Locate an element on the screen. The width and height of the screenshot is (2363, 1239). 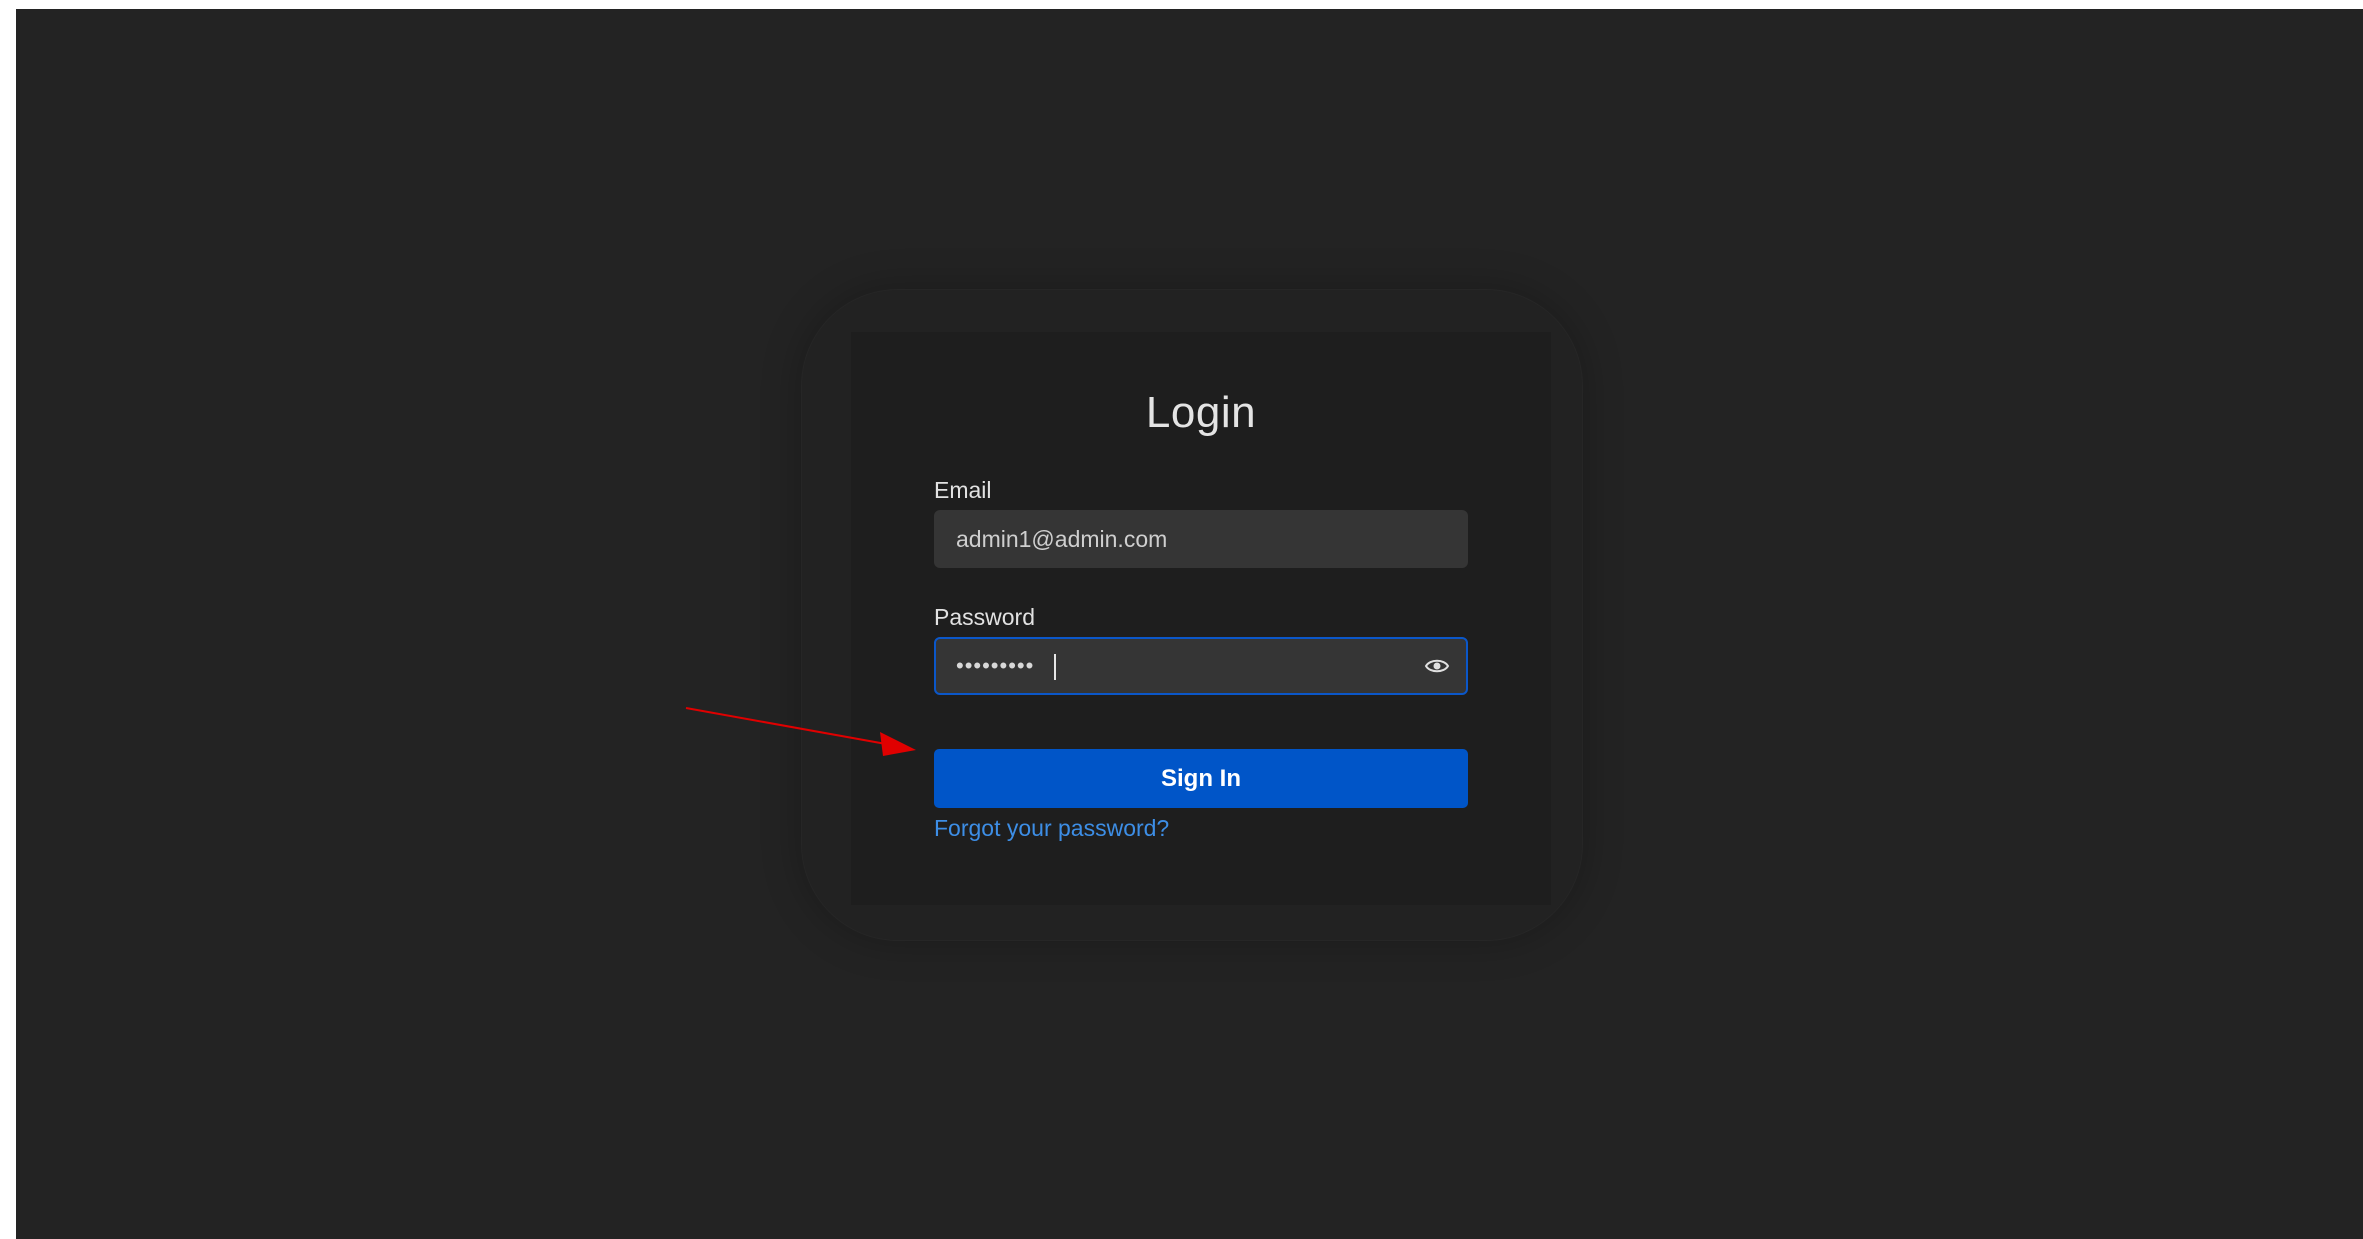
page-title: Login is located at coordinates (1201, 412).